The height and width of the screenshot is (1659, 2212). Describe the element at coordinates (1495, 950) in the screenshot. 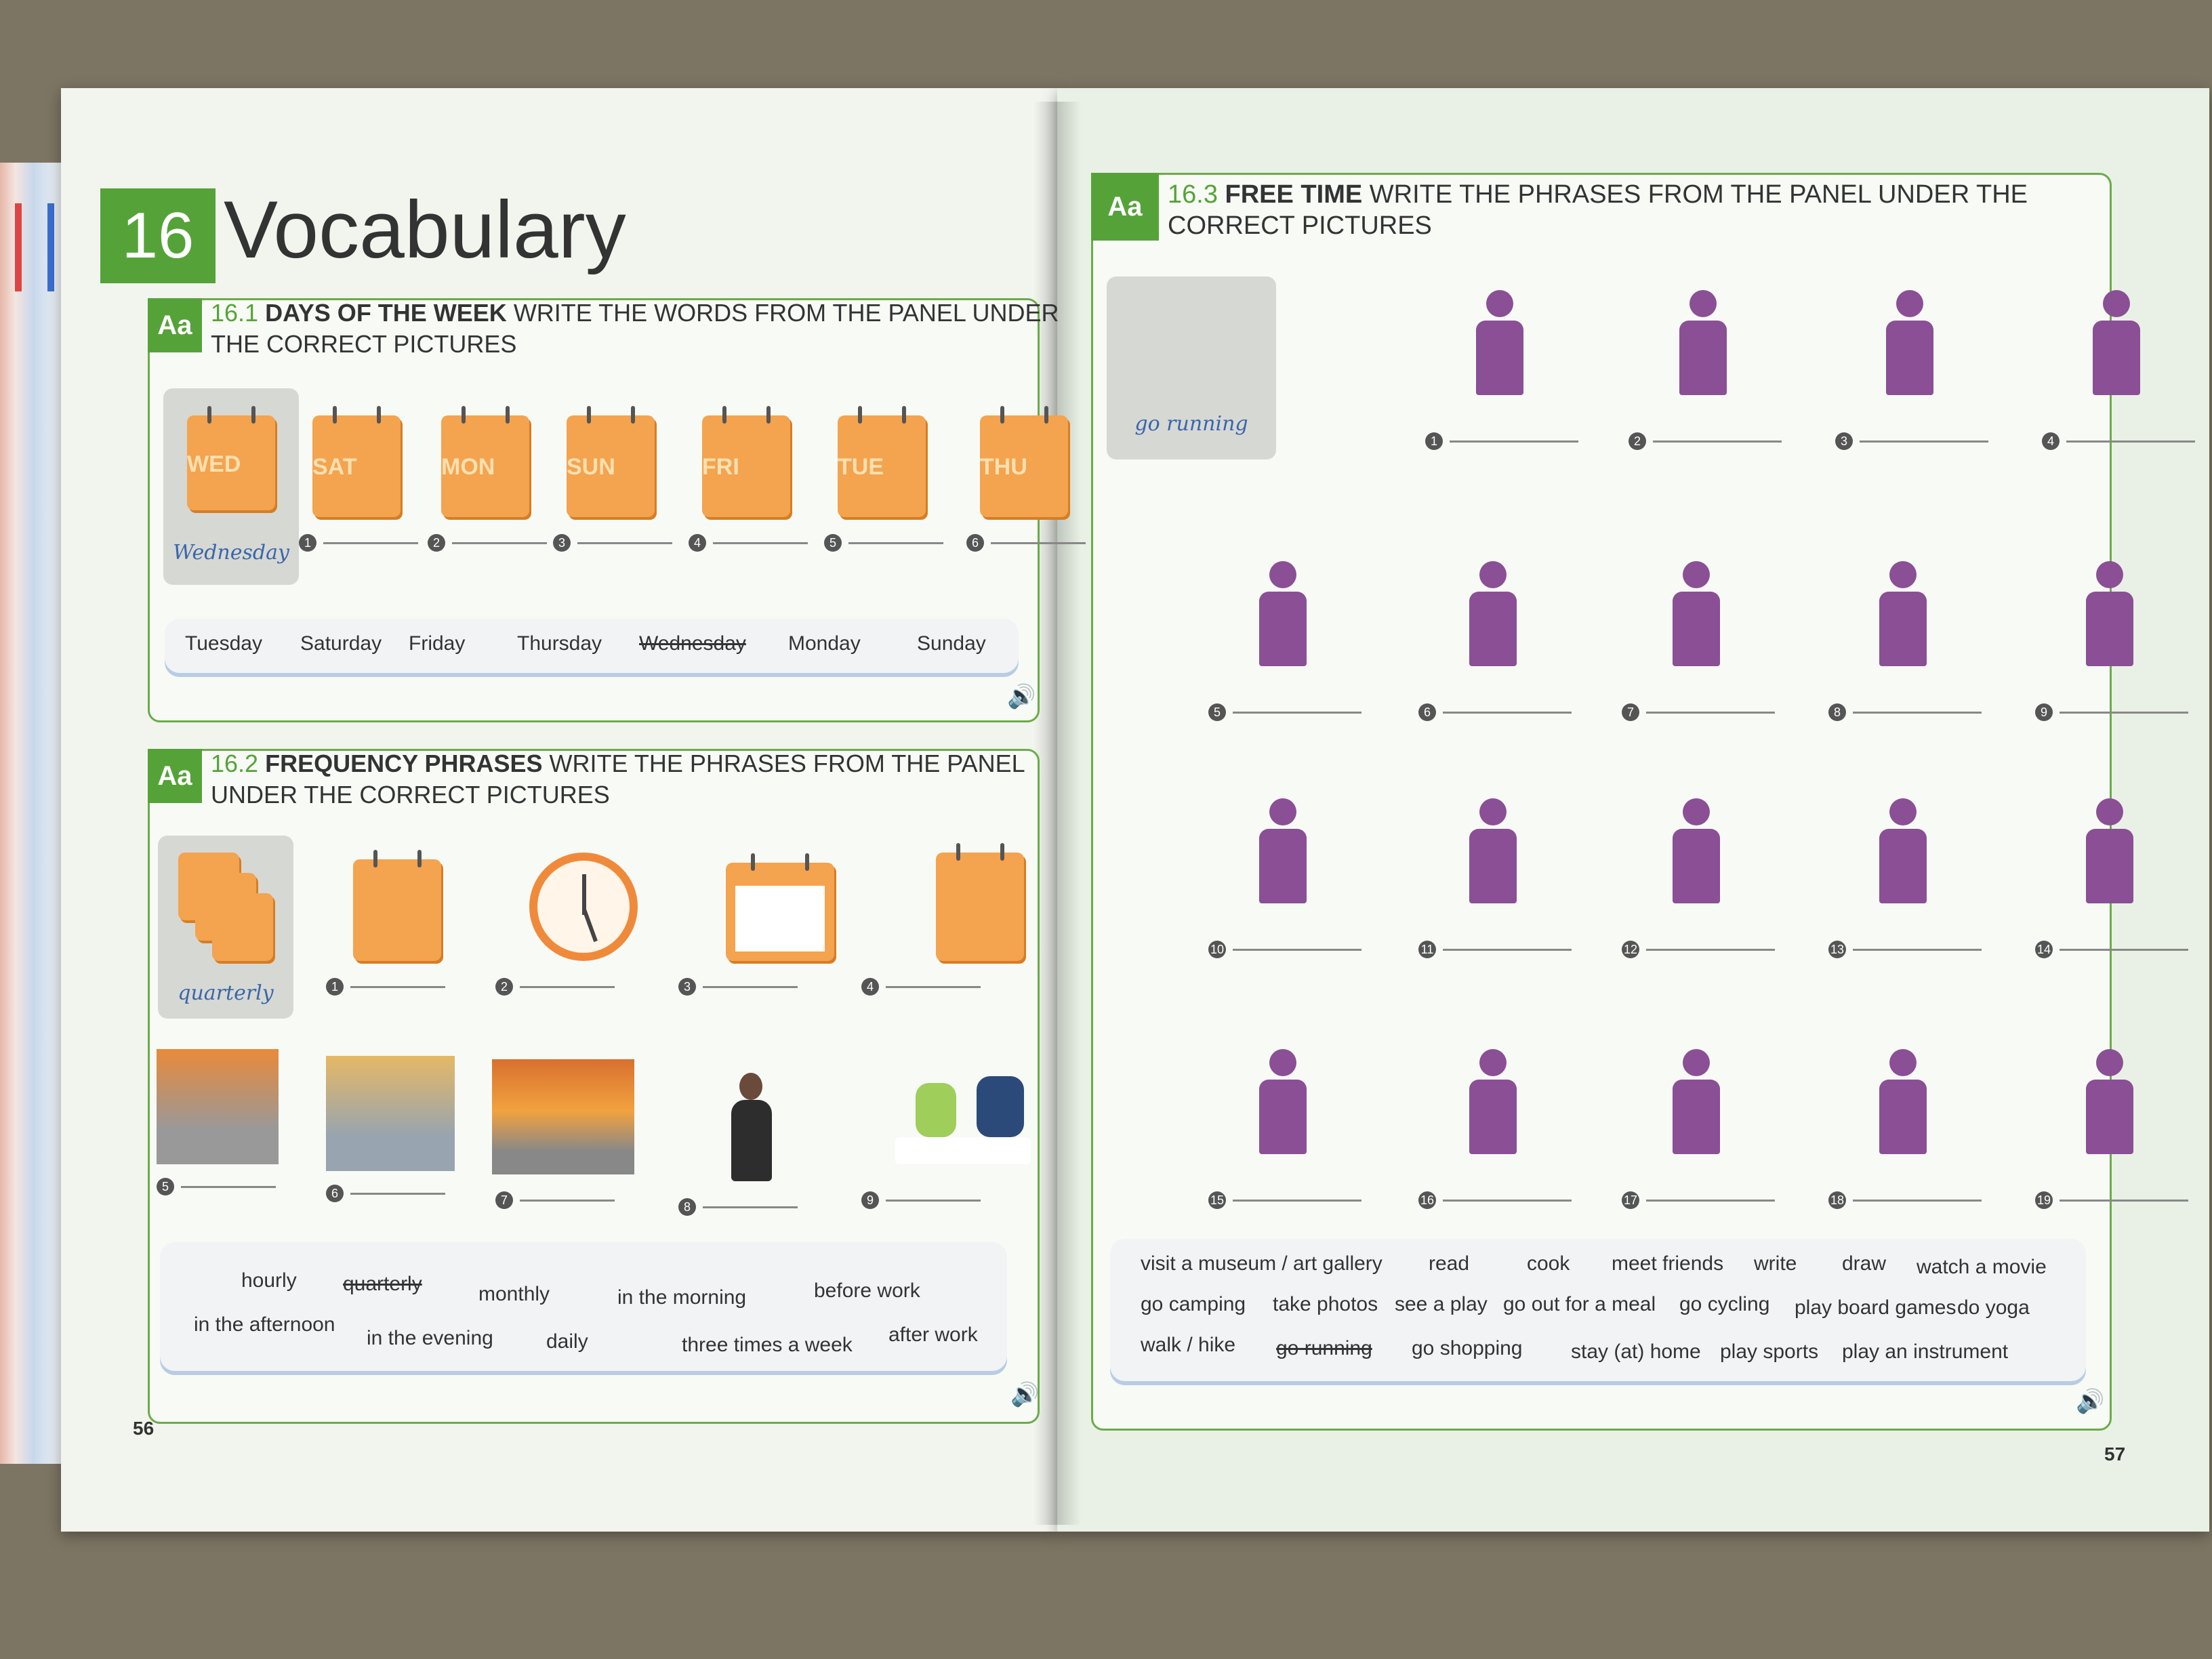

I see `answer-blank: 11` at that location.